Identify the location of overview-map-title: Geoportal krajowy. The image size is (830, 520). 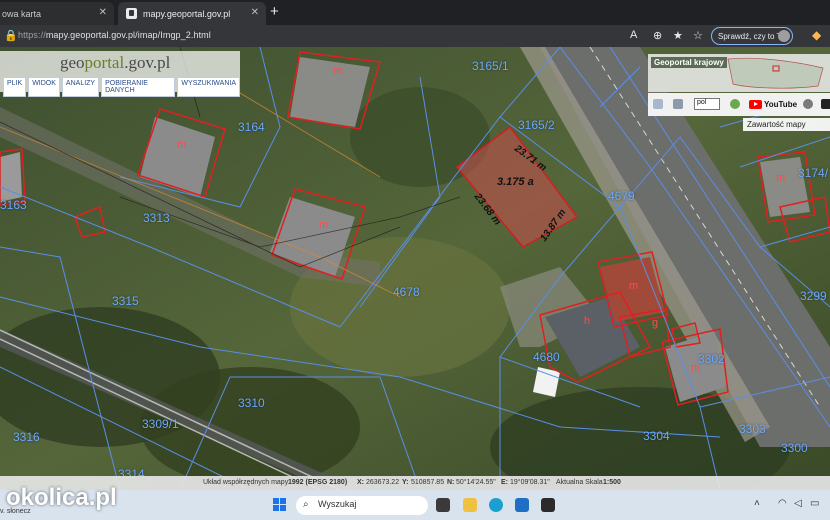
(689, 62).